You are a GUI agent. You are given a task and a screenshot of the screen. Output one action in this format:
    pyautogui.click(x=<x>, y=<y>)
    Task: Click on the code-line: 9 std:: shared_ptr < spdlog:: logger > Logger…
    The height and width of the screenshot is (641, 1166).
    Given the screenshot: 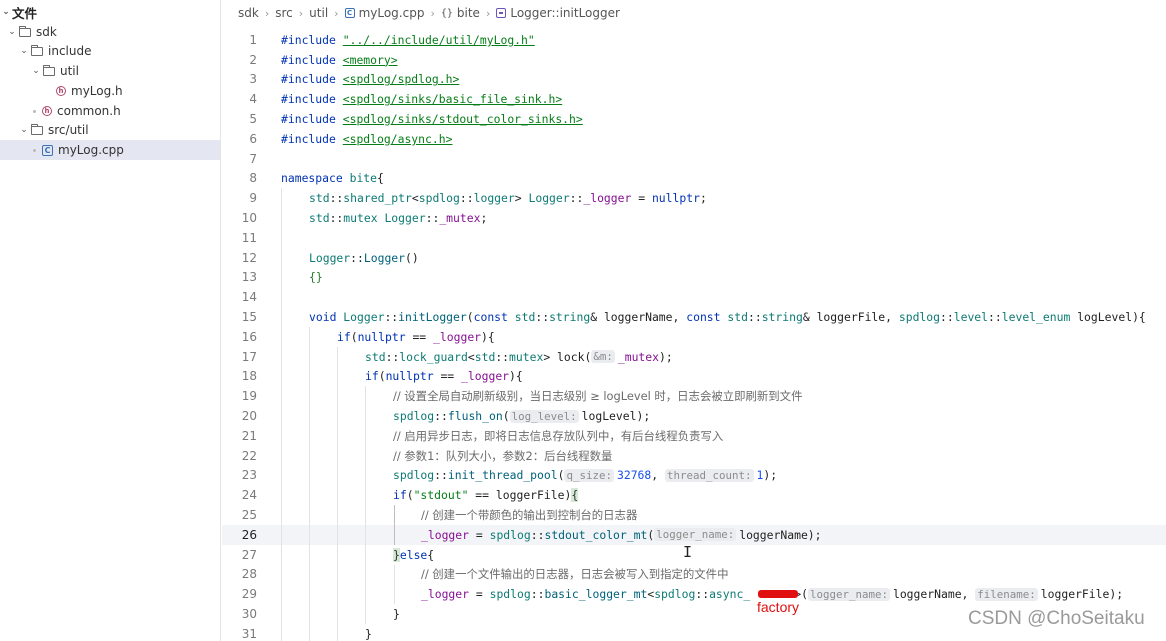 What is the action you would take?
    pyautogui.click(x=694, y=198)
    